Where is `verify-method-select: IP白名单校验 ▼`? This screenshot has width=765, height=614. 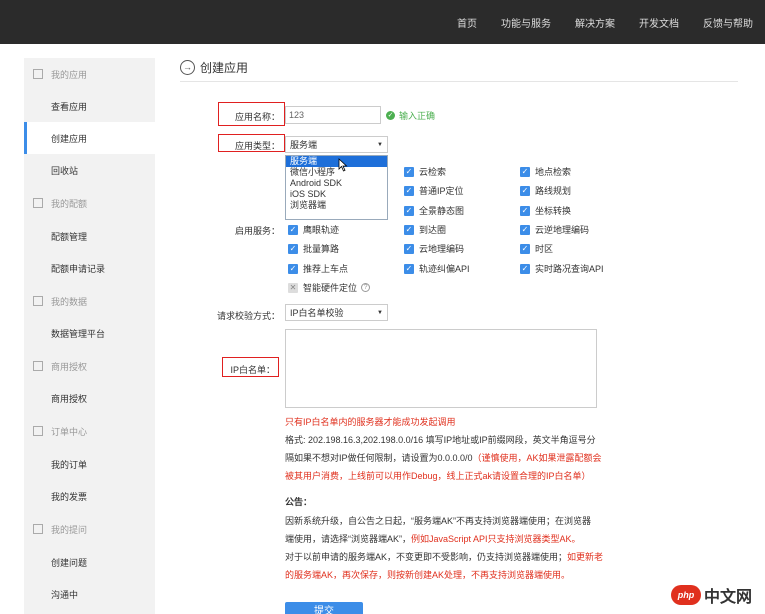 verify-method-select: IP白名单校验 ▼ is located at coordinates (336, 312).